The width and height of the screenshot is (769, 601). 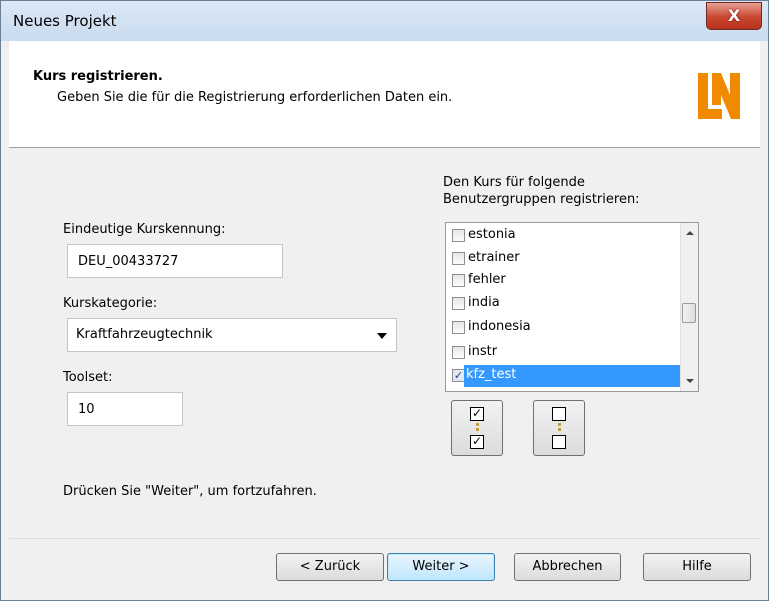 What do you see at coordinates (559, 428) in the screenshot?
I see `uncheck-all-button` at bounding box center [559, 428].